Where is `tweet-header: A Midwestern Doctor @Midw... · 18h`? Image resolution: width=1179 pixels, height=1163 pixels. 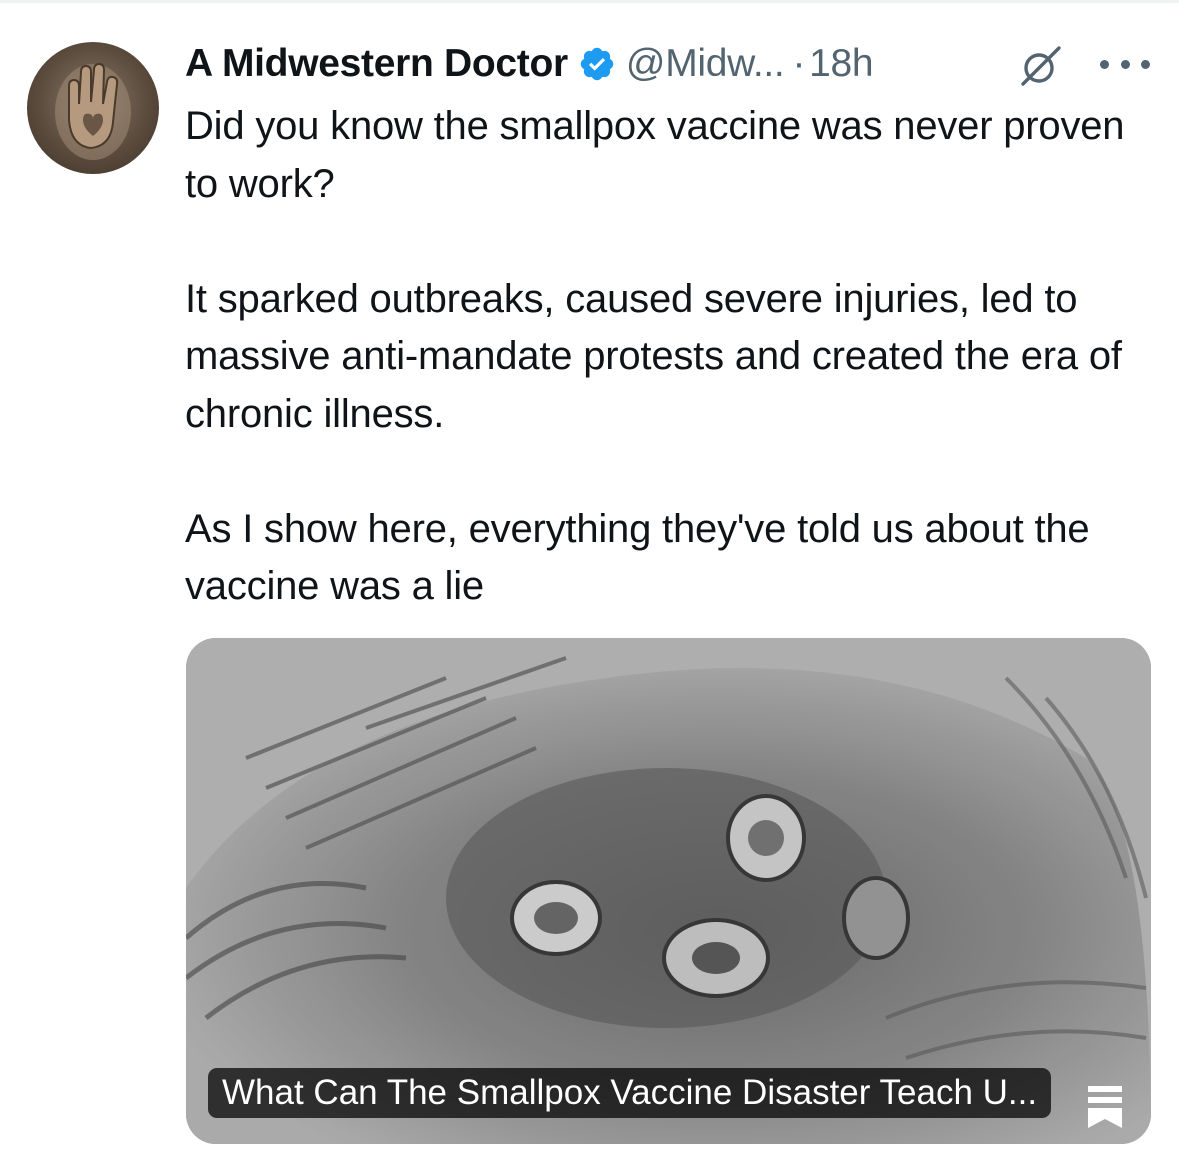
tweet-header: A Midwestern Doctor @Midw... · 18h is located at coordinates (529, 64).